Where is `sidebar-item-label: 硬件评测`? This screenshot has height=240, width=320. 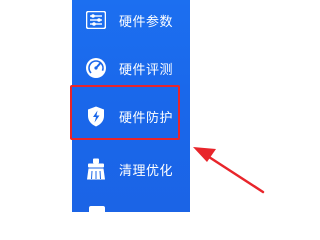
sidebar-item-label: 硬件评测 is located at coordinates (146, 70).